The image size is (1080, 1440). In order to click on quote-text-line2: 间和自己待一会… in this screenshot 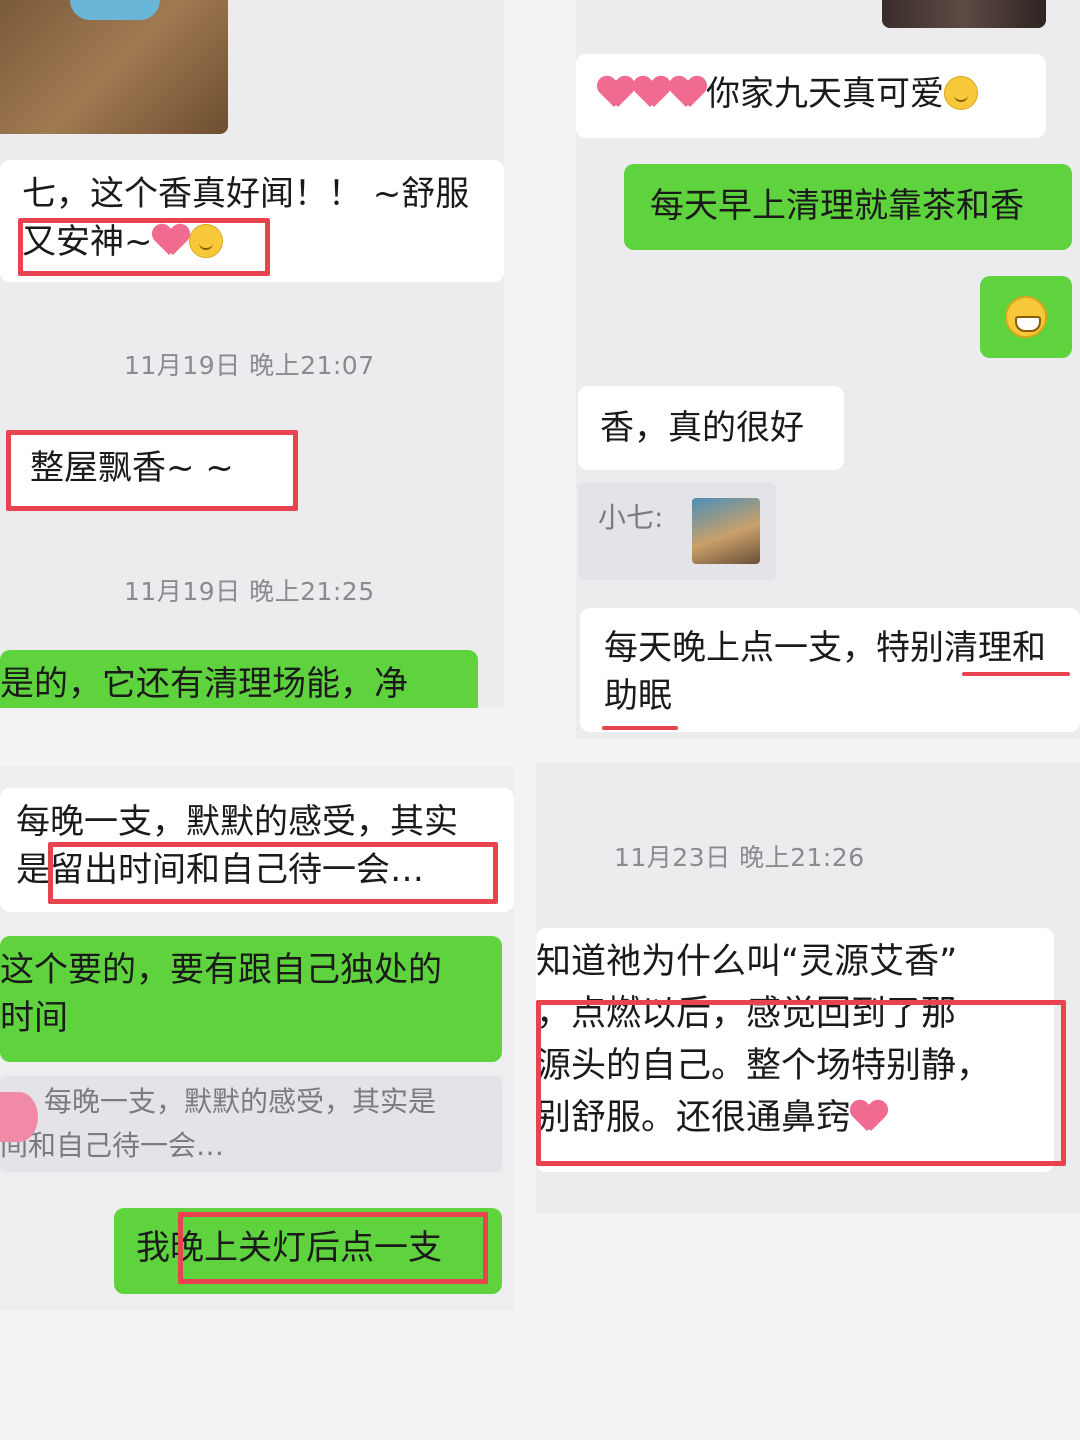, I will do `click(112, 1145)`.